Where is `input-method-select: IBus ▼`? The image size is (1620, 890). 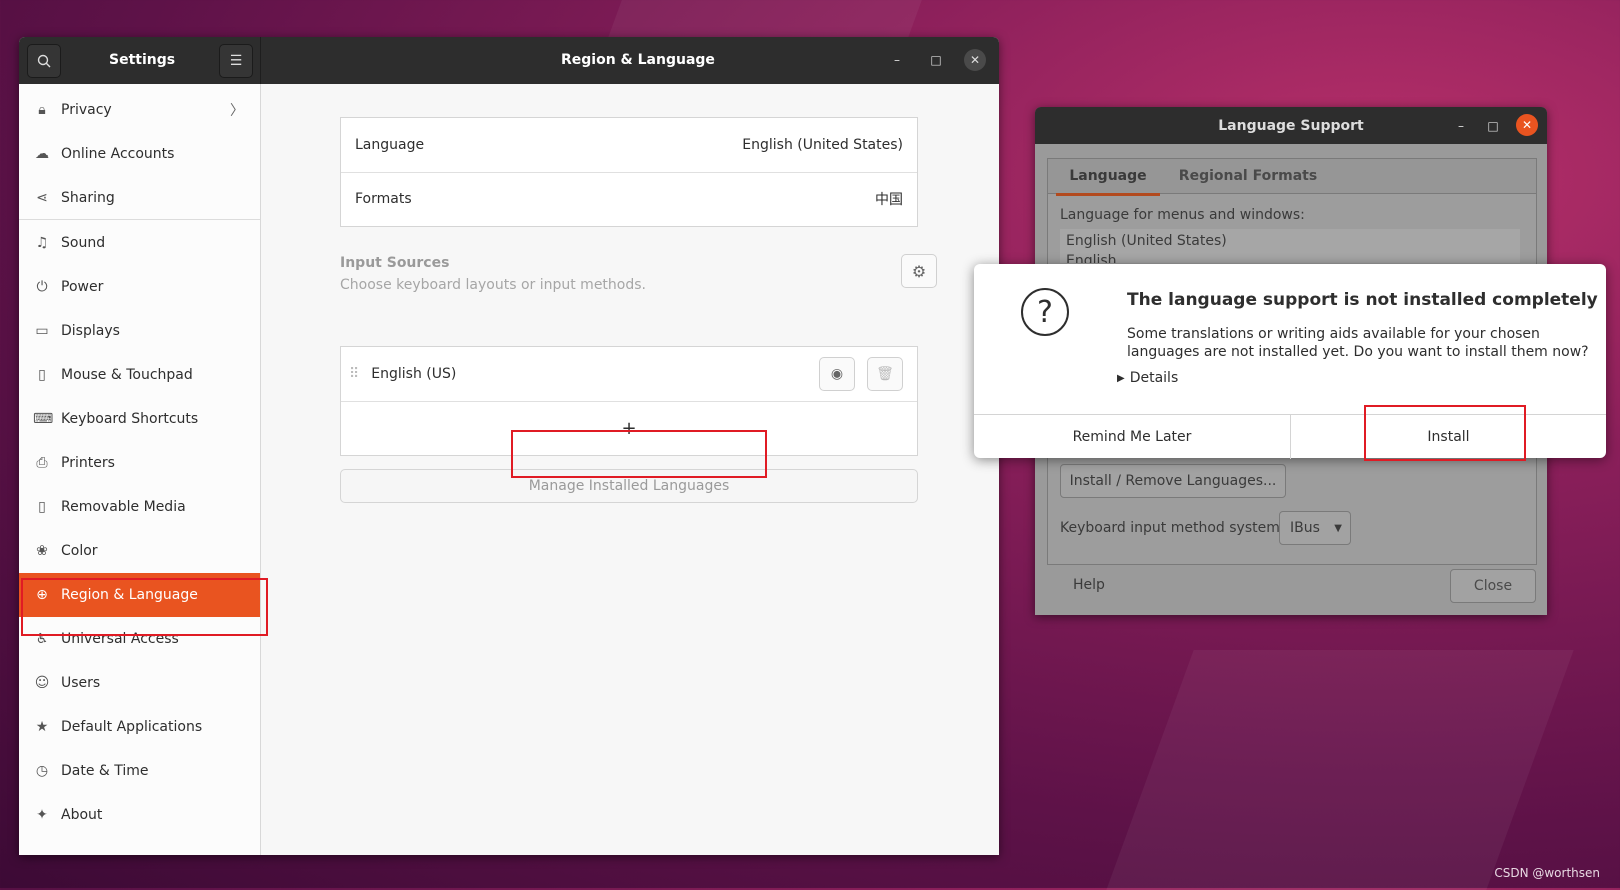 input-method-select: IBus ▼ is located at coordinates (1315, 528).